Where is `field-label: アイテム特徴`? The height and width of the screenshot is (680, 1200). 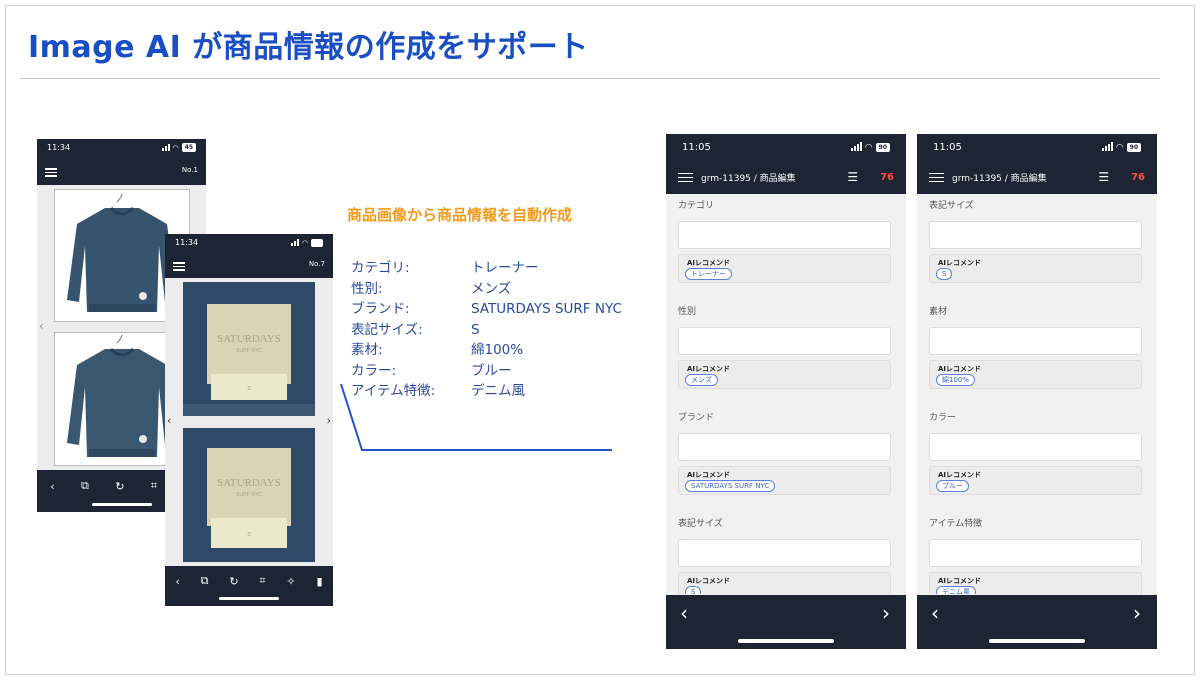 field-label: アイテム特徴 is located at coordinates (956, 524).